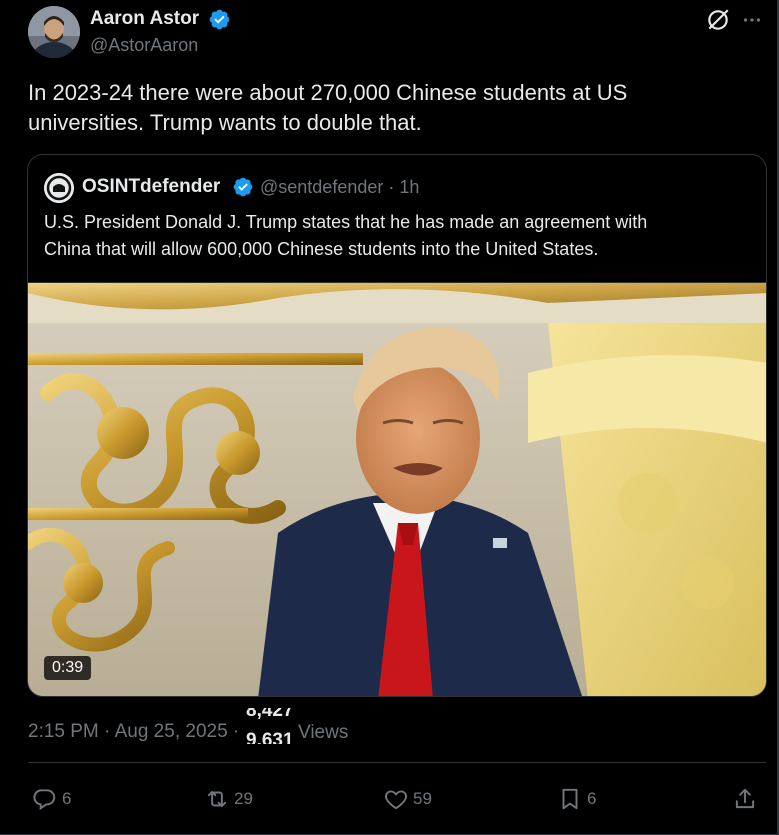 The width and height of the screenshot is (779, 835). What do you see at coordinates (570, 799) in the screenshot?
I see `bookmark-icon` at bounding box center [570, 799].